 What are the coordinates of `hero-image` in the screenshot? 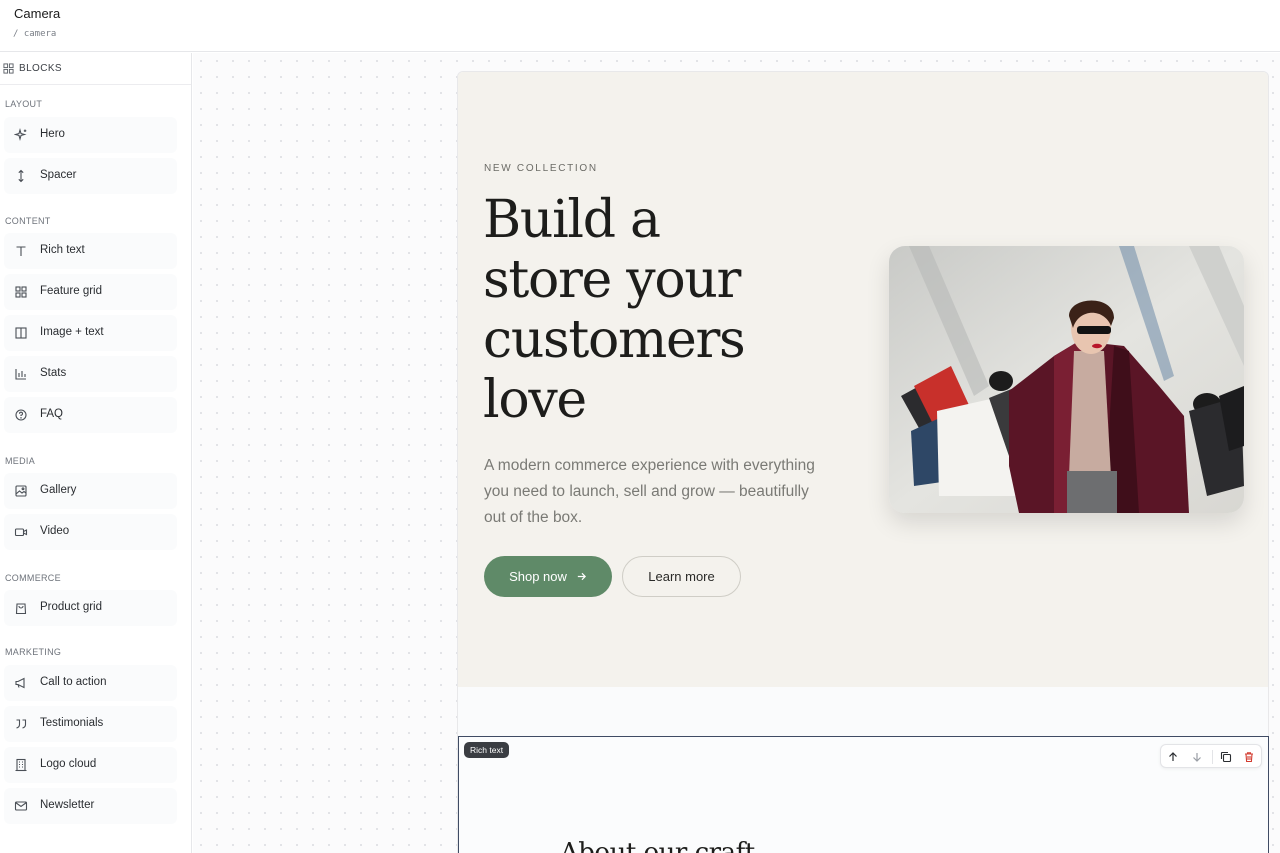 It's located at (1066, 379).